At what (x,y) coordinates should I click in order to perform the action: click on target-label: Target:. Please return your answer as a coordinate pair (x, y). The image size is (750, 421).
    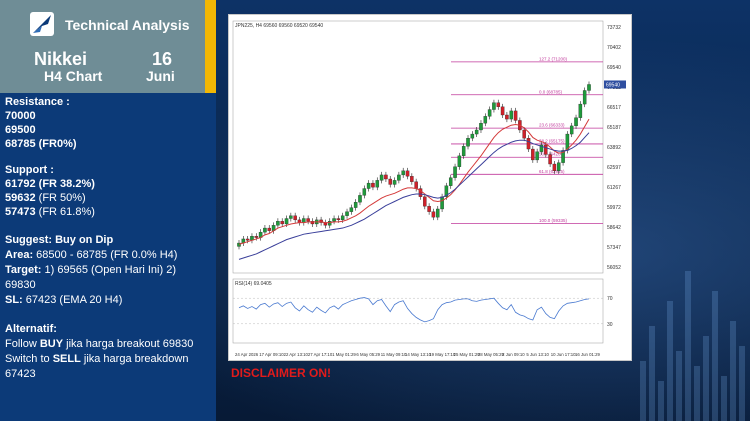
    Looking at the image, I should click on (23, 270).